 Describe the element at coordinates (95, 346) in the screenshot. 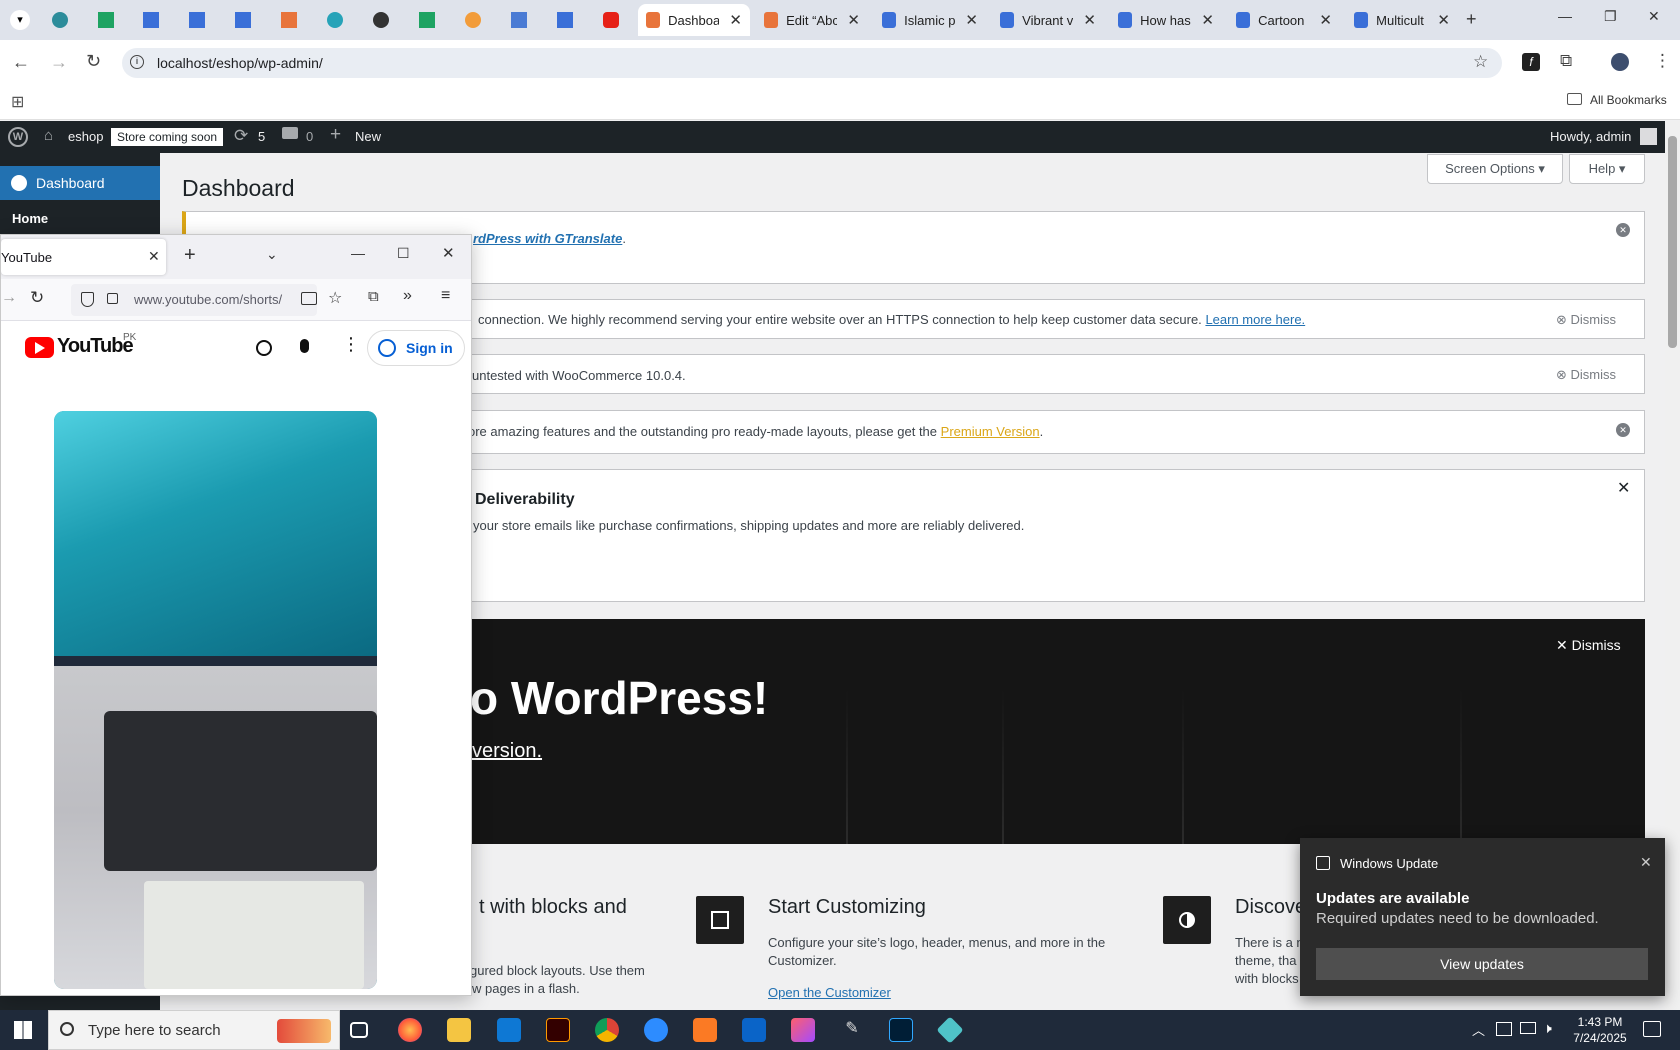

I see `youtube-logo-text: YouTube` at that location.